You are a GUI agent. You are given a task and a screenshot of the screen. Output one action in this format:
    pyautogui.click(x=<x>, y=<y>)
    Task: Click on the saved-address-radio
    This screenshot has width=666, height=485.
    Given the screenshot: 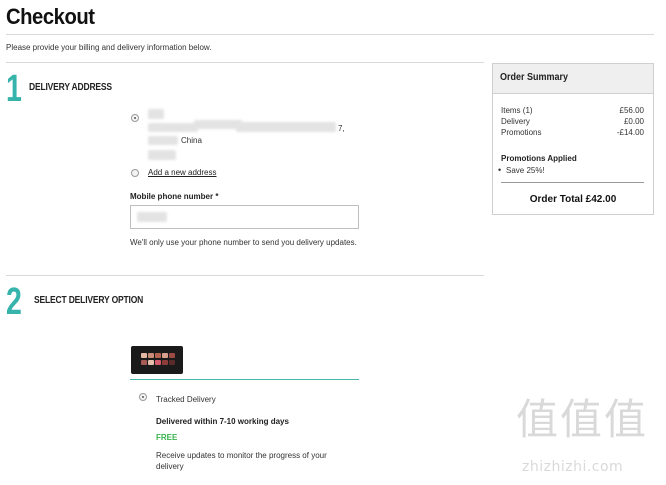 What is the action you would take?
    pyautogui.click(x=135, y=118)
    